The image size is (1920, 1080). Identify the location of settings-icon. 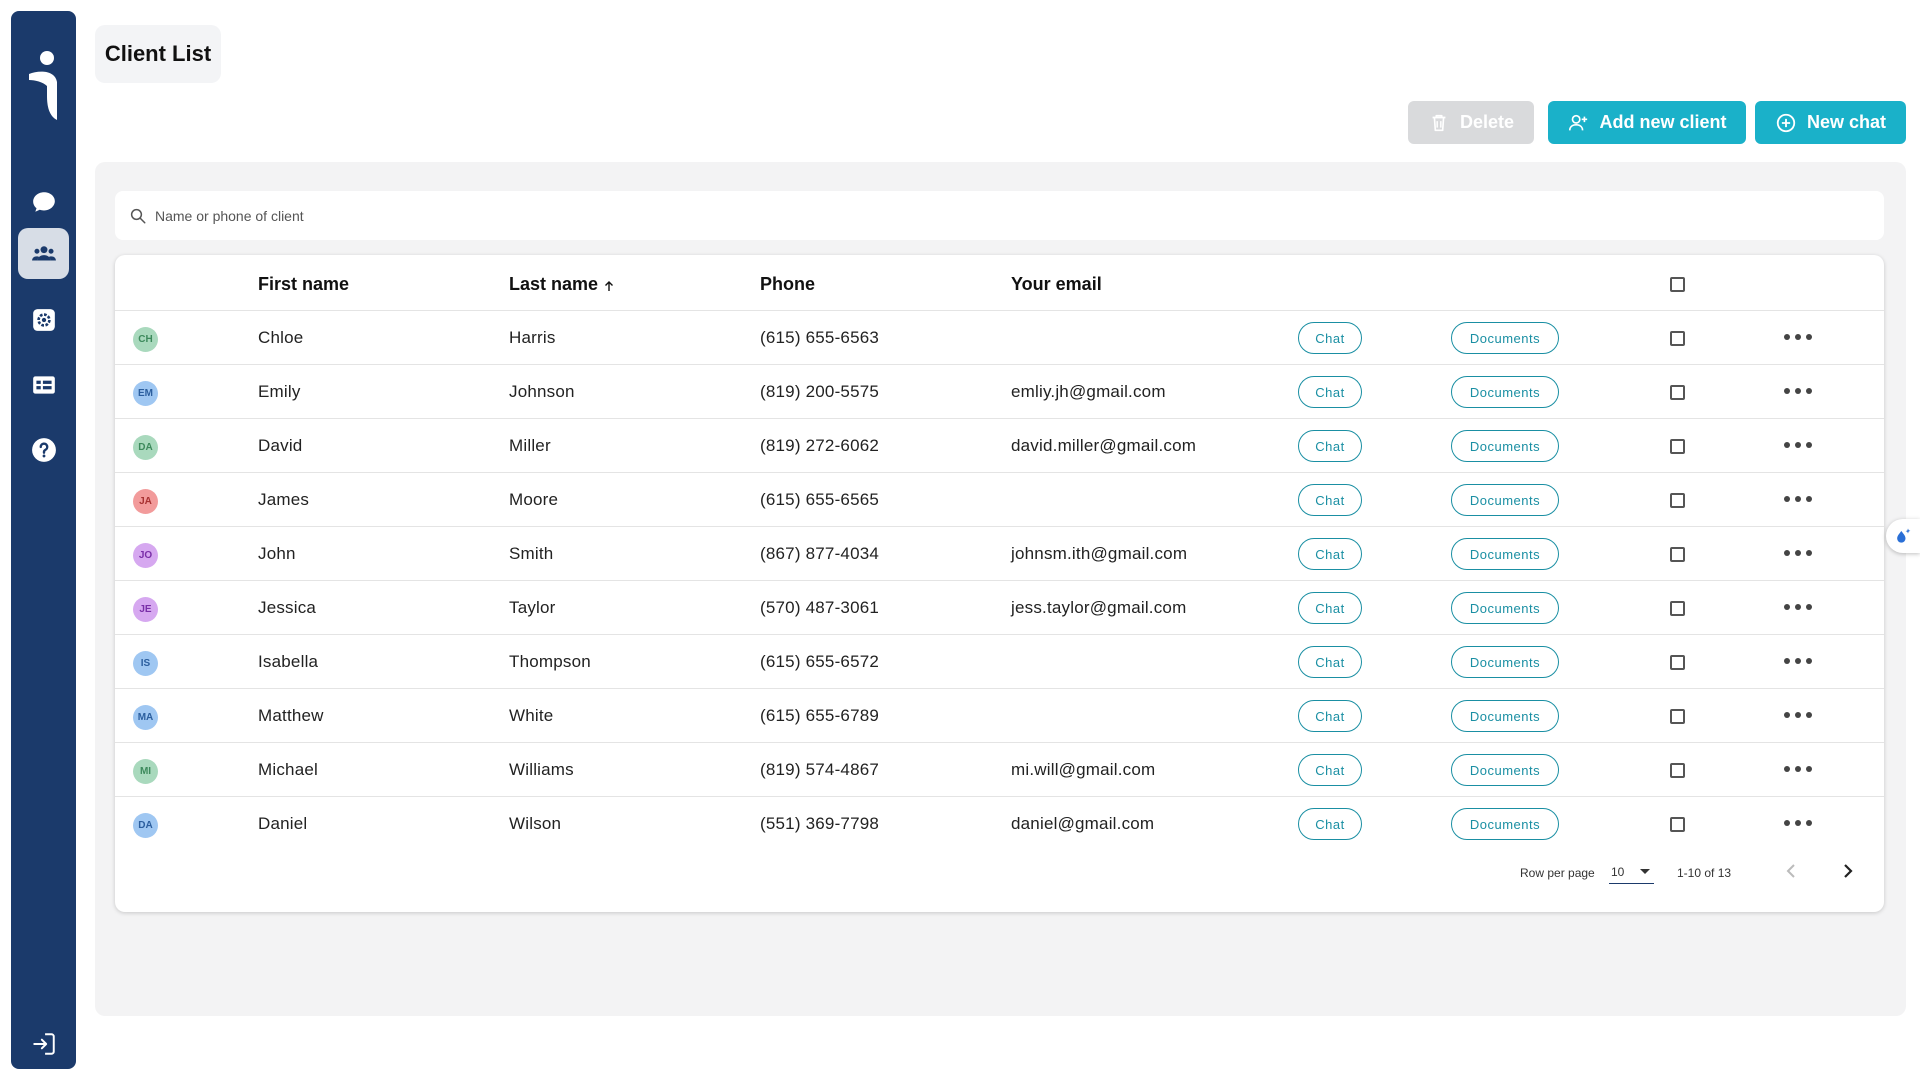
(43, 319).